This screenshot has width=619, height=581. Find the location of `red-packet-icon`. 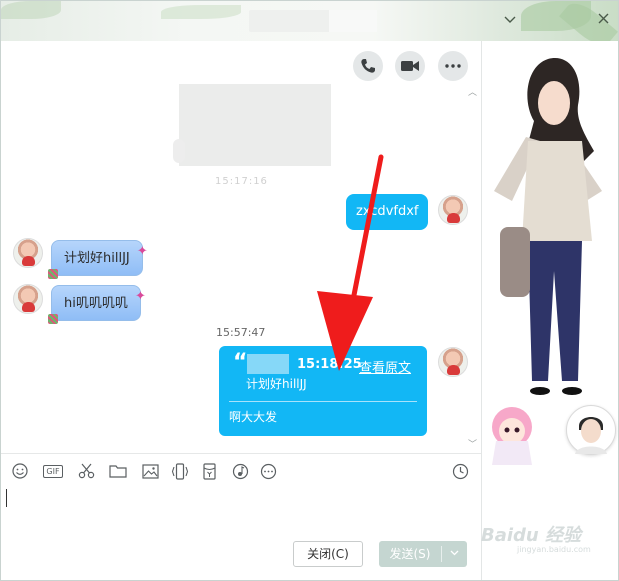

red-packet-icon is located at coordinates (209, 471).